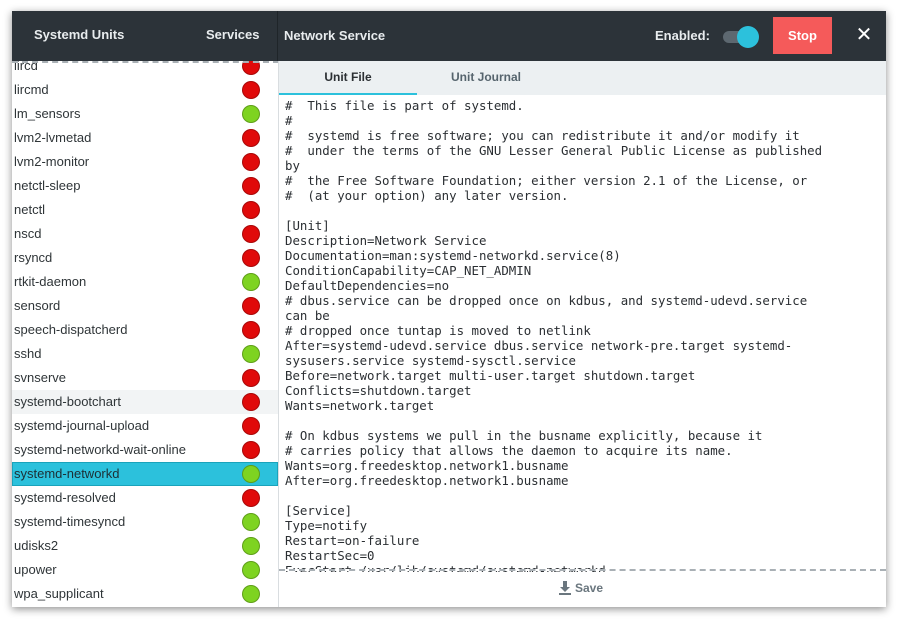 The width and height of the screenshot is (905, 626). Describe the element at coordinates (53, 137) in the screenshot. I see `unit-name: lvm2-lvmetad` at that location.